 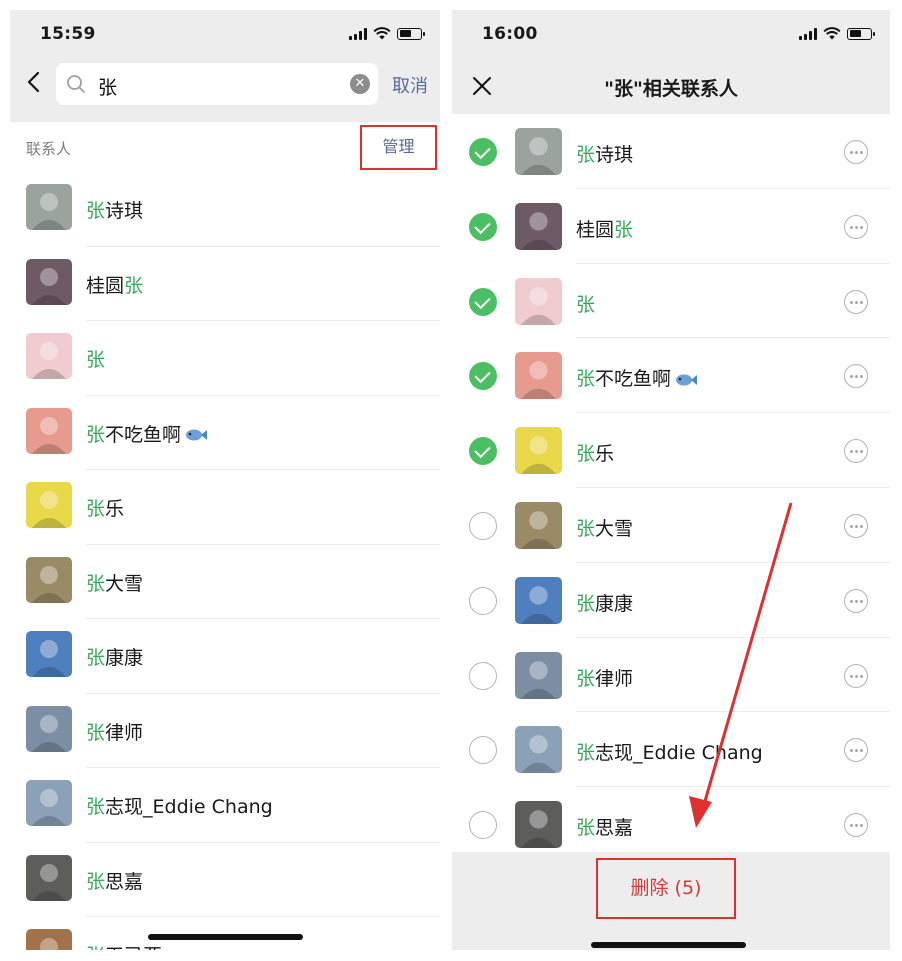 I want to click on status-icons, so click(x=387, y=33).